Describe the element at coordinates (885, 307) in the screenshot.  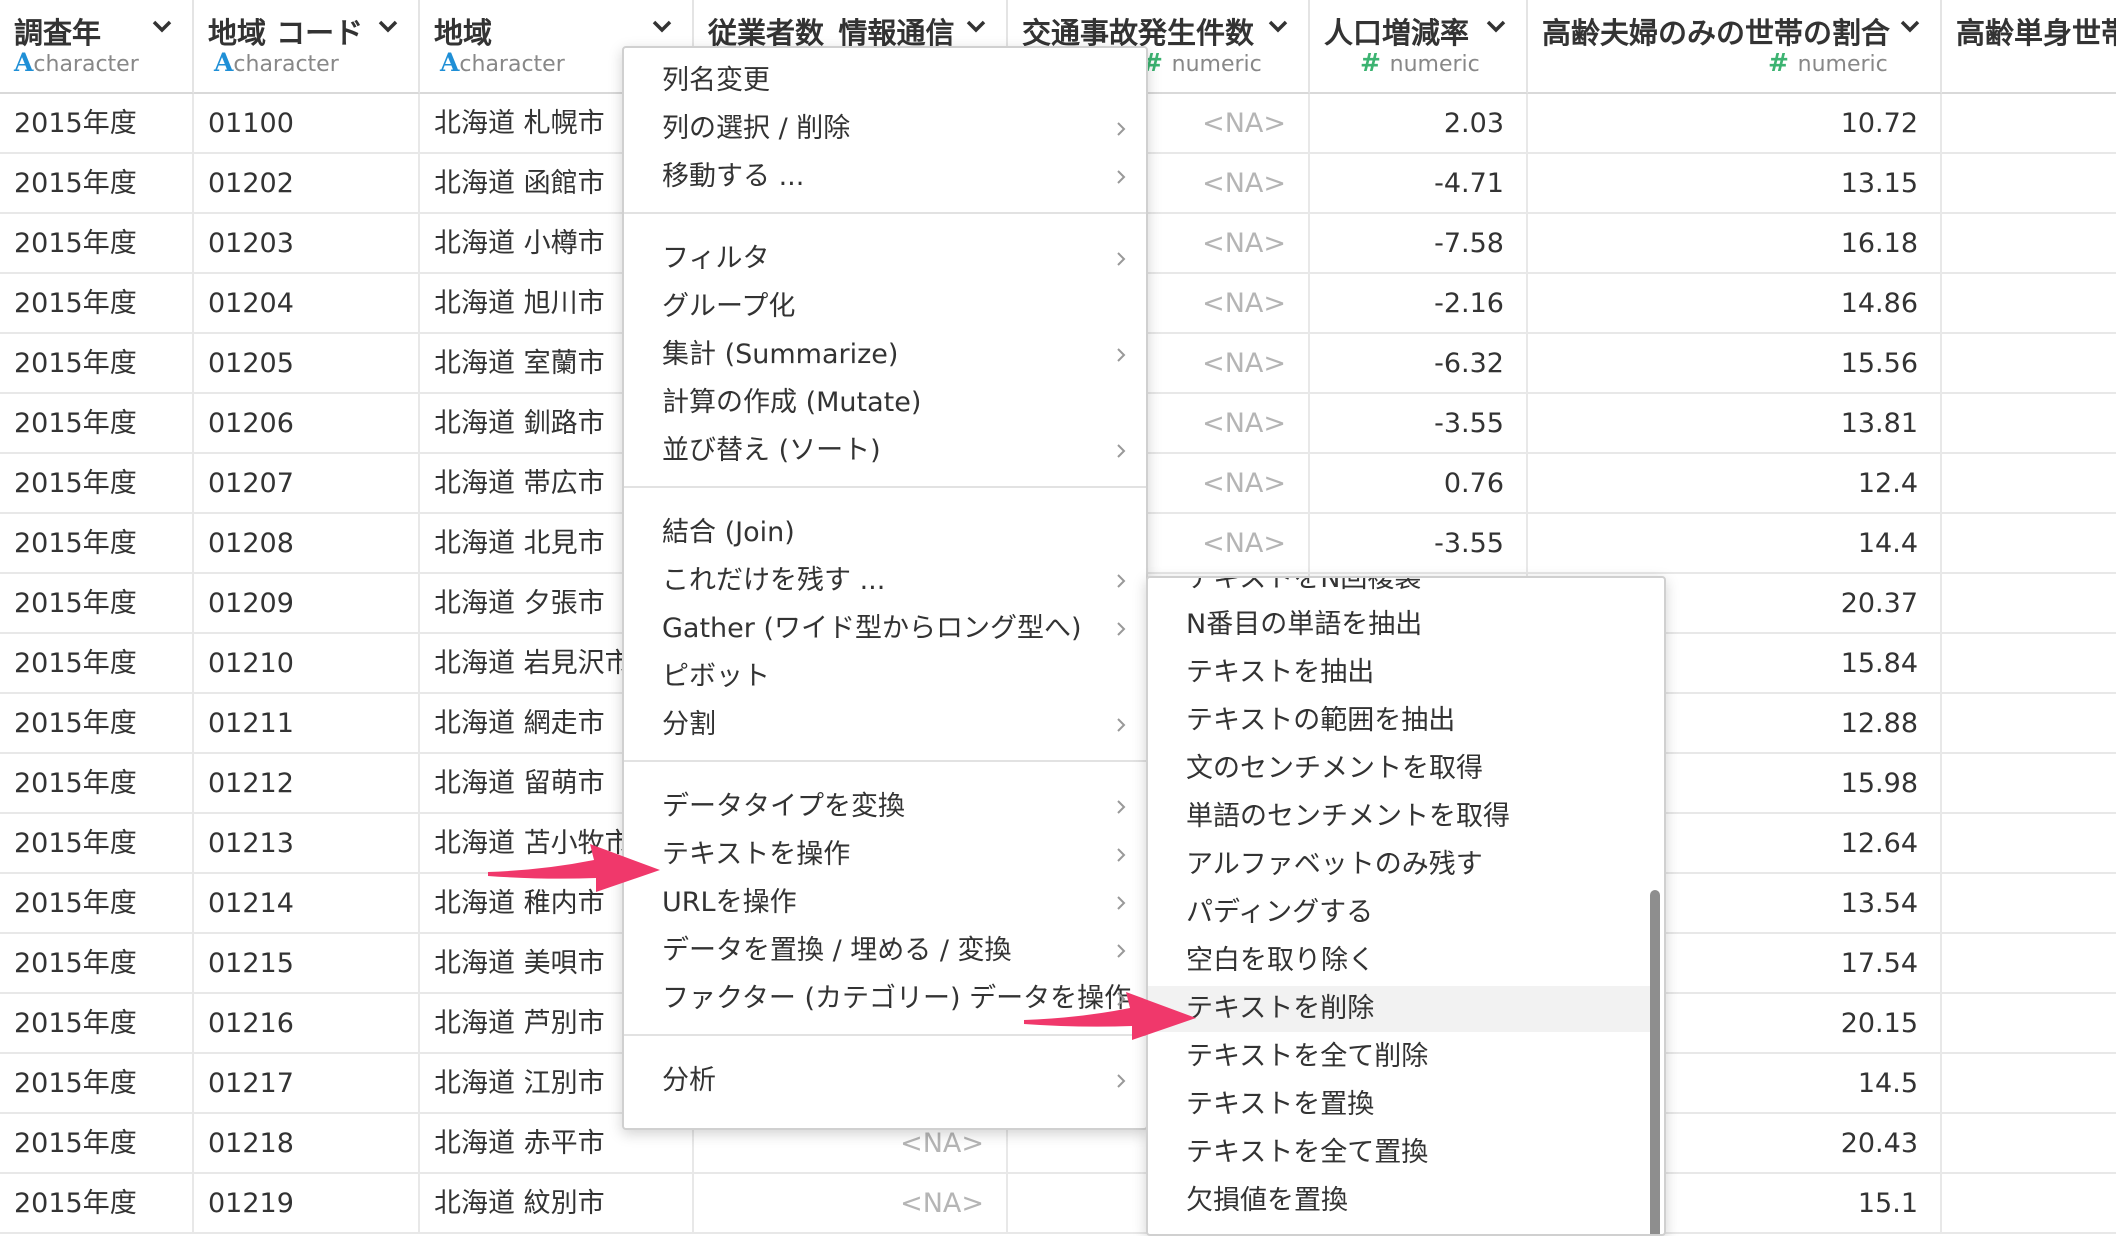
I see `menu-item: グループ化` at that location.